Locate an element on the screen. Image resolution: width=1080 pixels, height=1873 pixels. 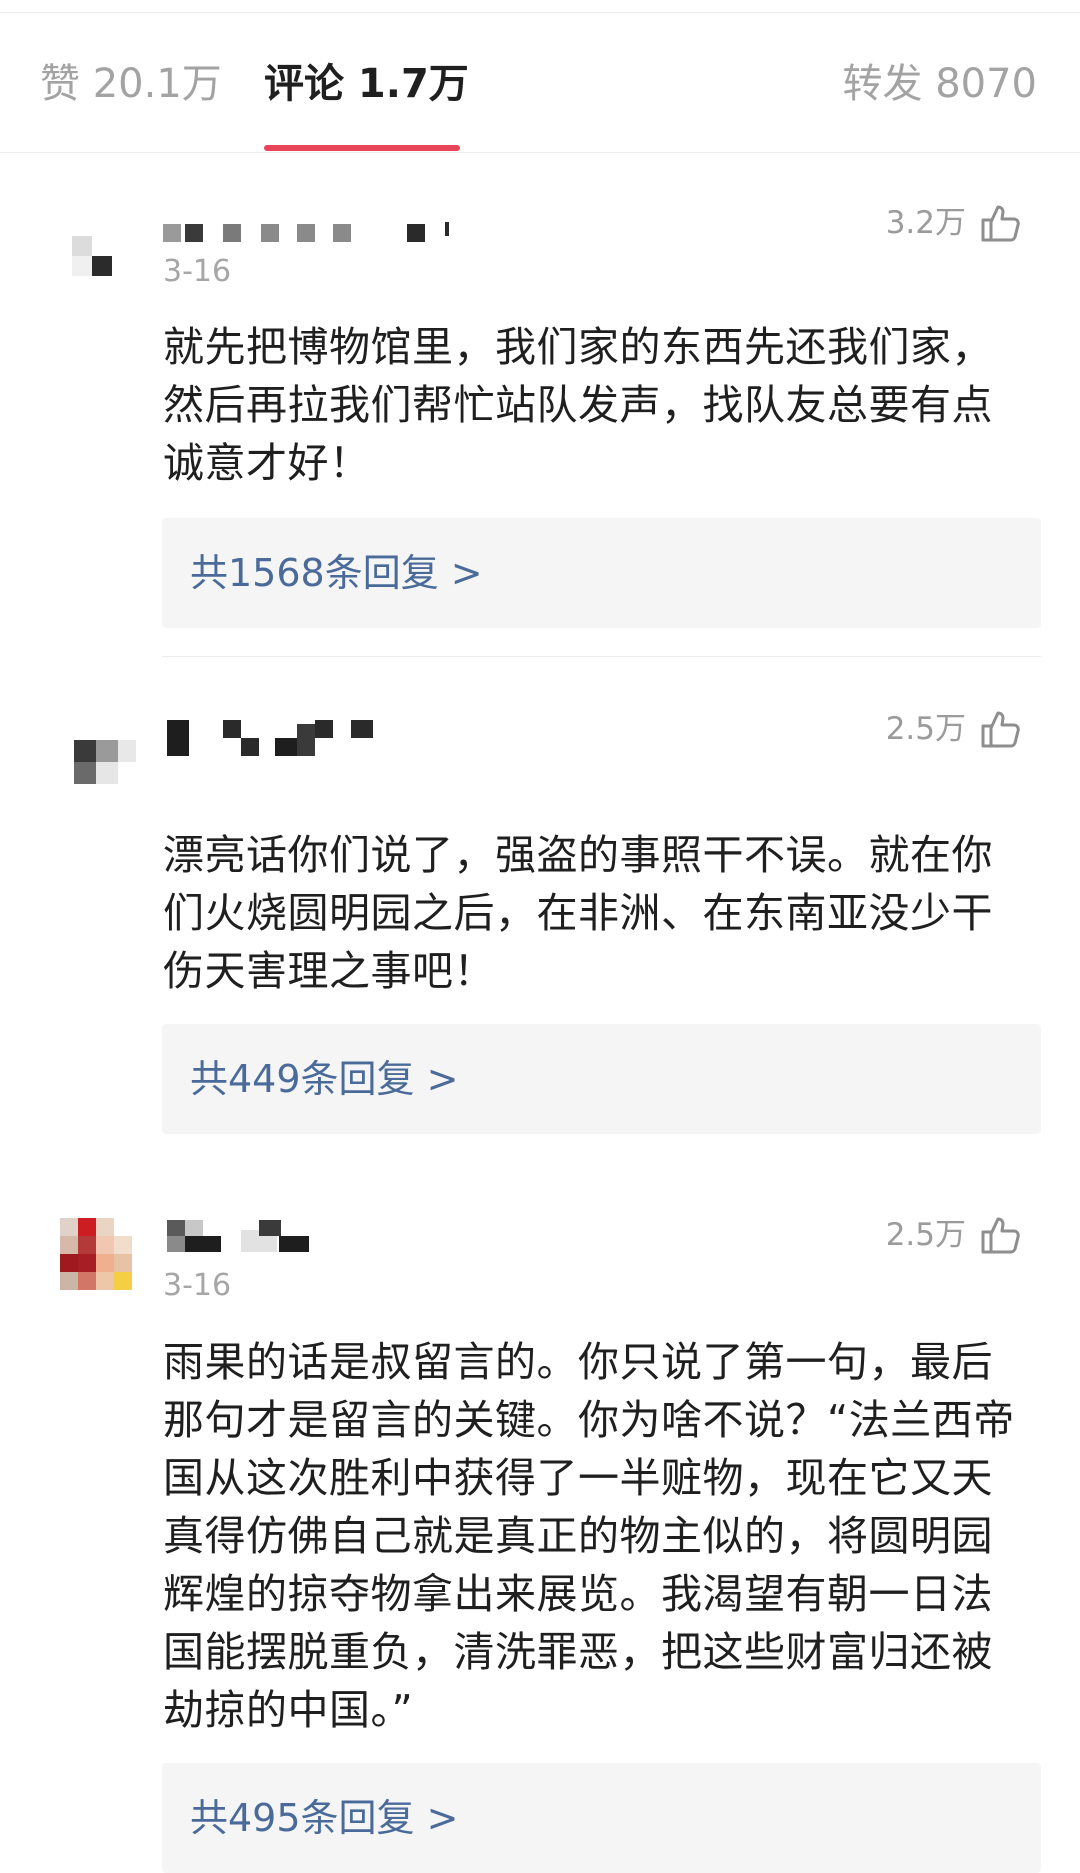
divider is located at coordinates (601, 656).